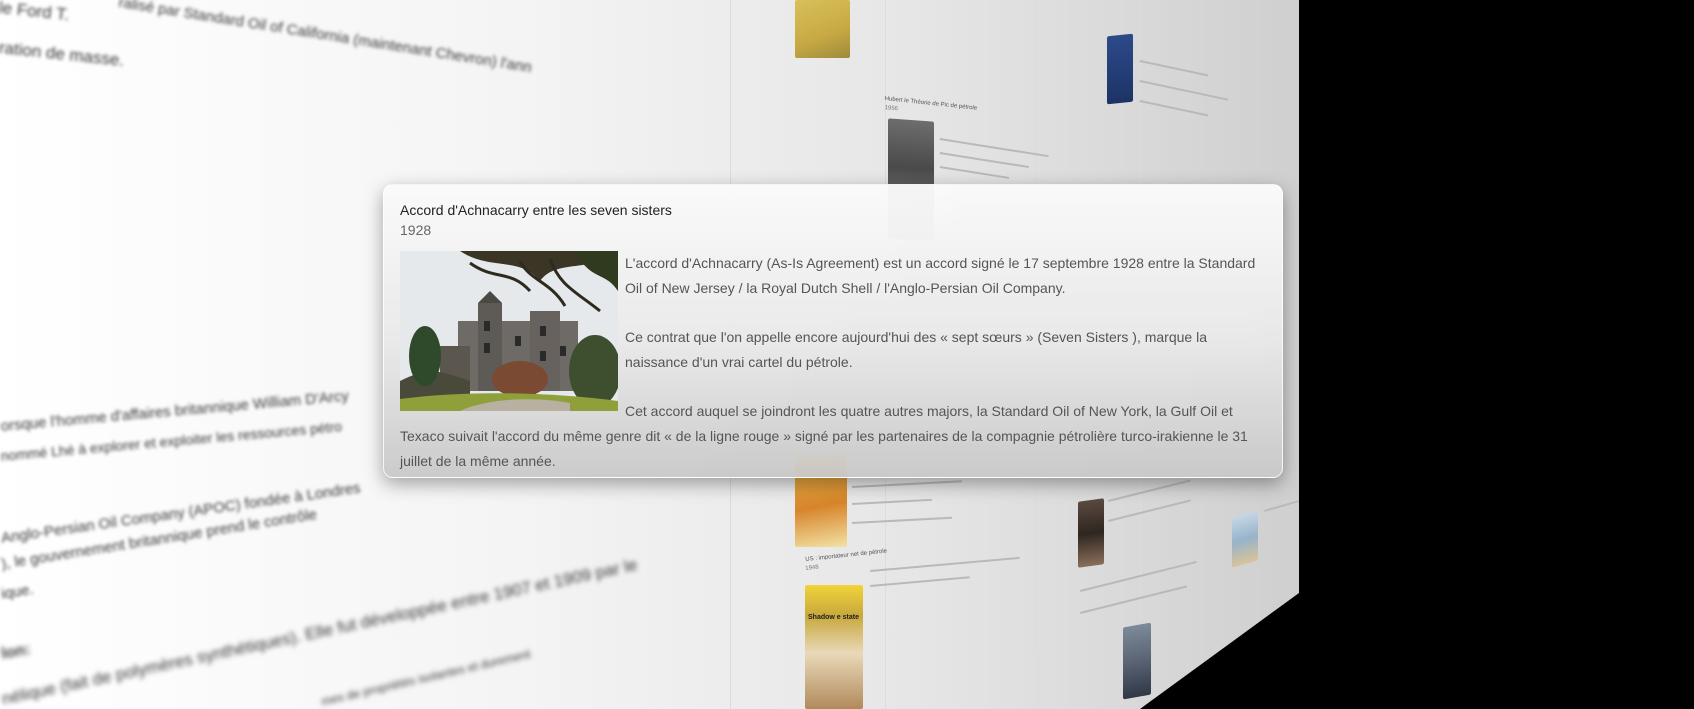 The height and width of the screenshot is (709, 1694). Describe the element at coordinates (62, 54) in the screenshot. I see `timeline-text-line: ration de masse.` at that location.